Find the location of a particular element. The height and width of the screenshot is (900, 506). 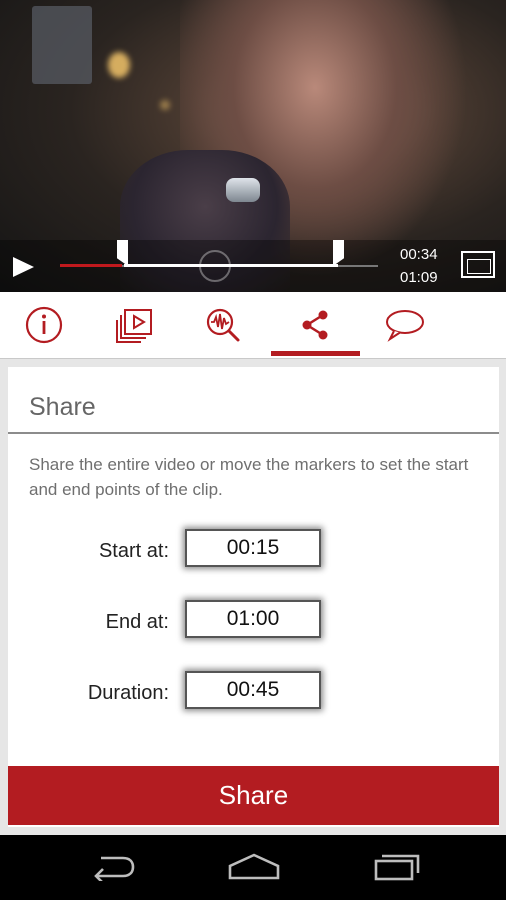

share-icon is located at coordinates (315, 325).